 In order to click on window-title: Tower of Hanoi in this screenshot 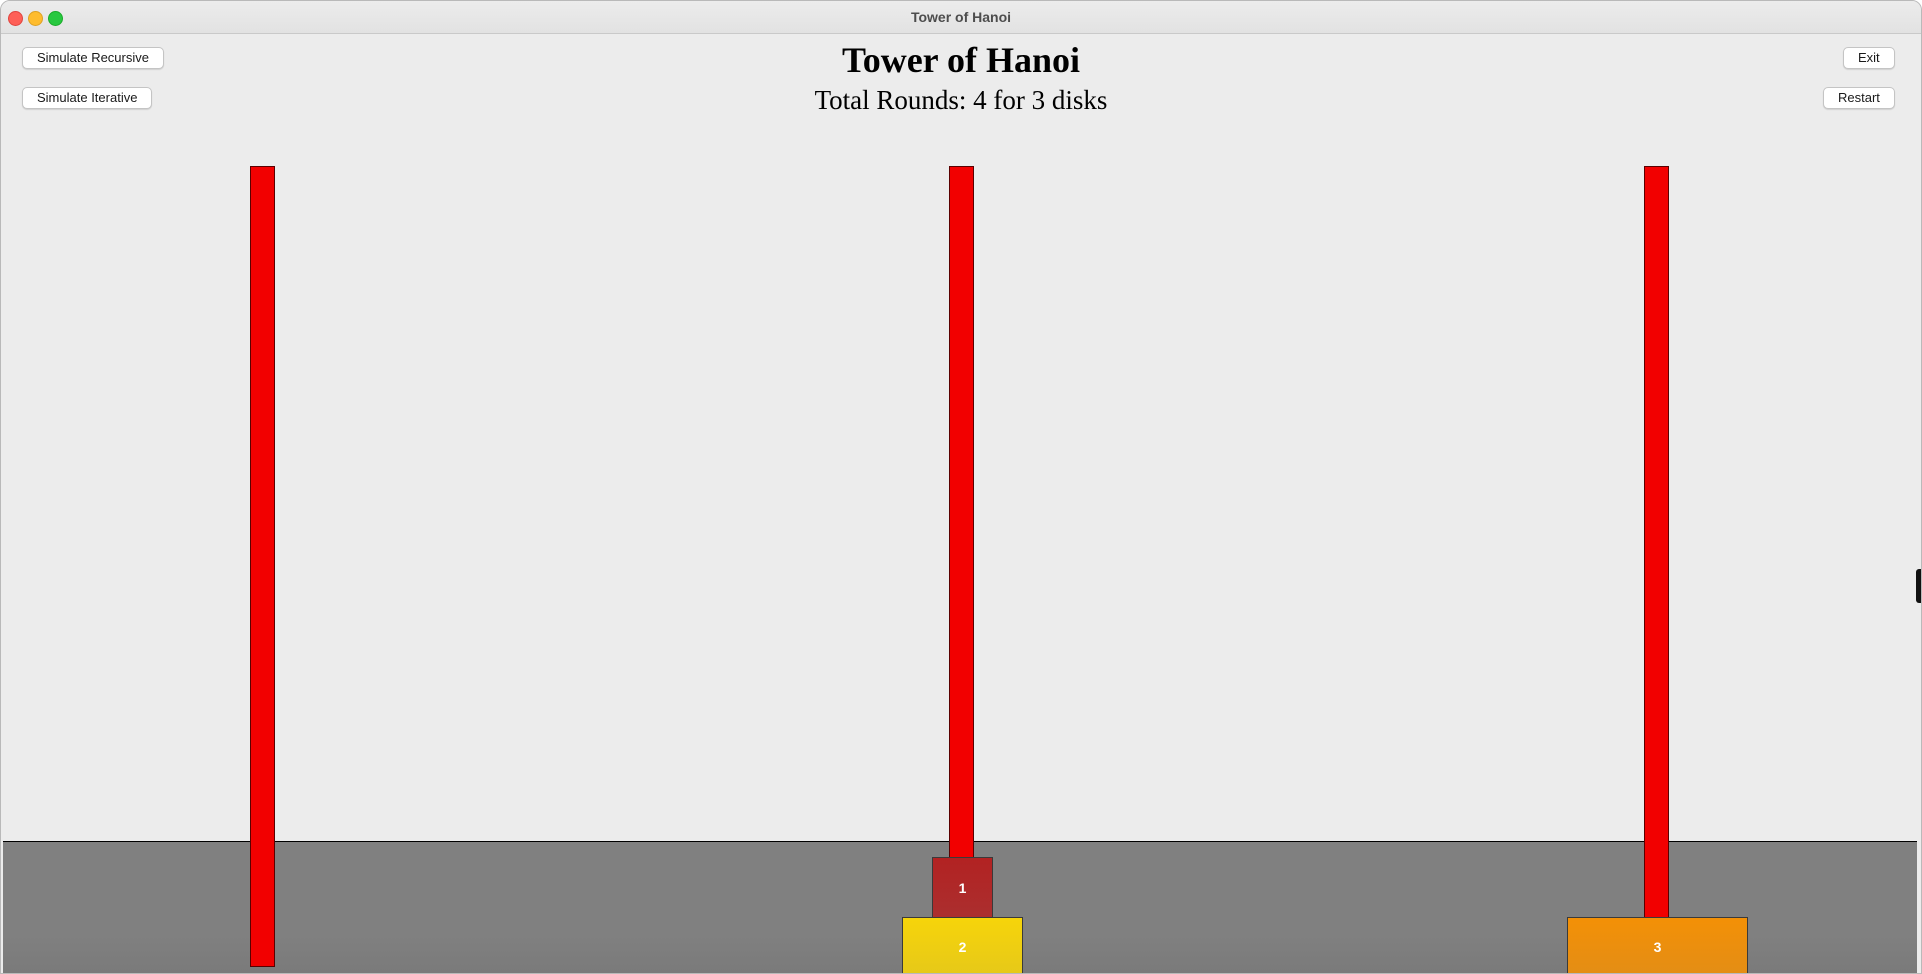, I will do `click(961, 17)`.